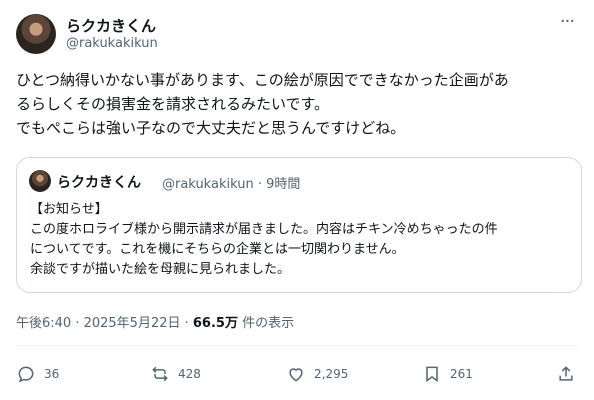 The image size is (594, 400). Describe the element at coordinates (217, 249) in the screenshot. I see `quoted-text-line: についてです。これを機にそちらの企業とは一切関わりません。` at that location.